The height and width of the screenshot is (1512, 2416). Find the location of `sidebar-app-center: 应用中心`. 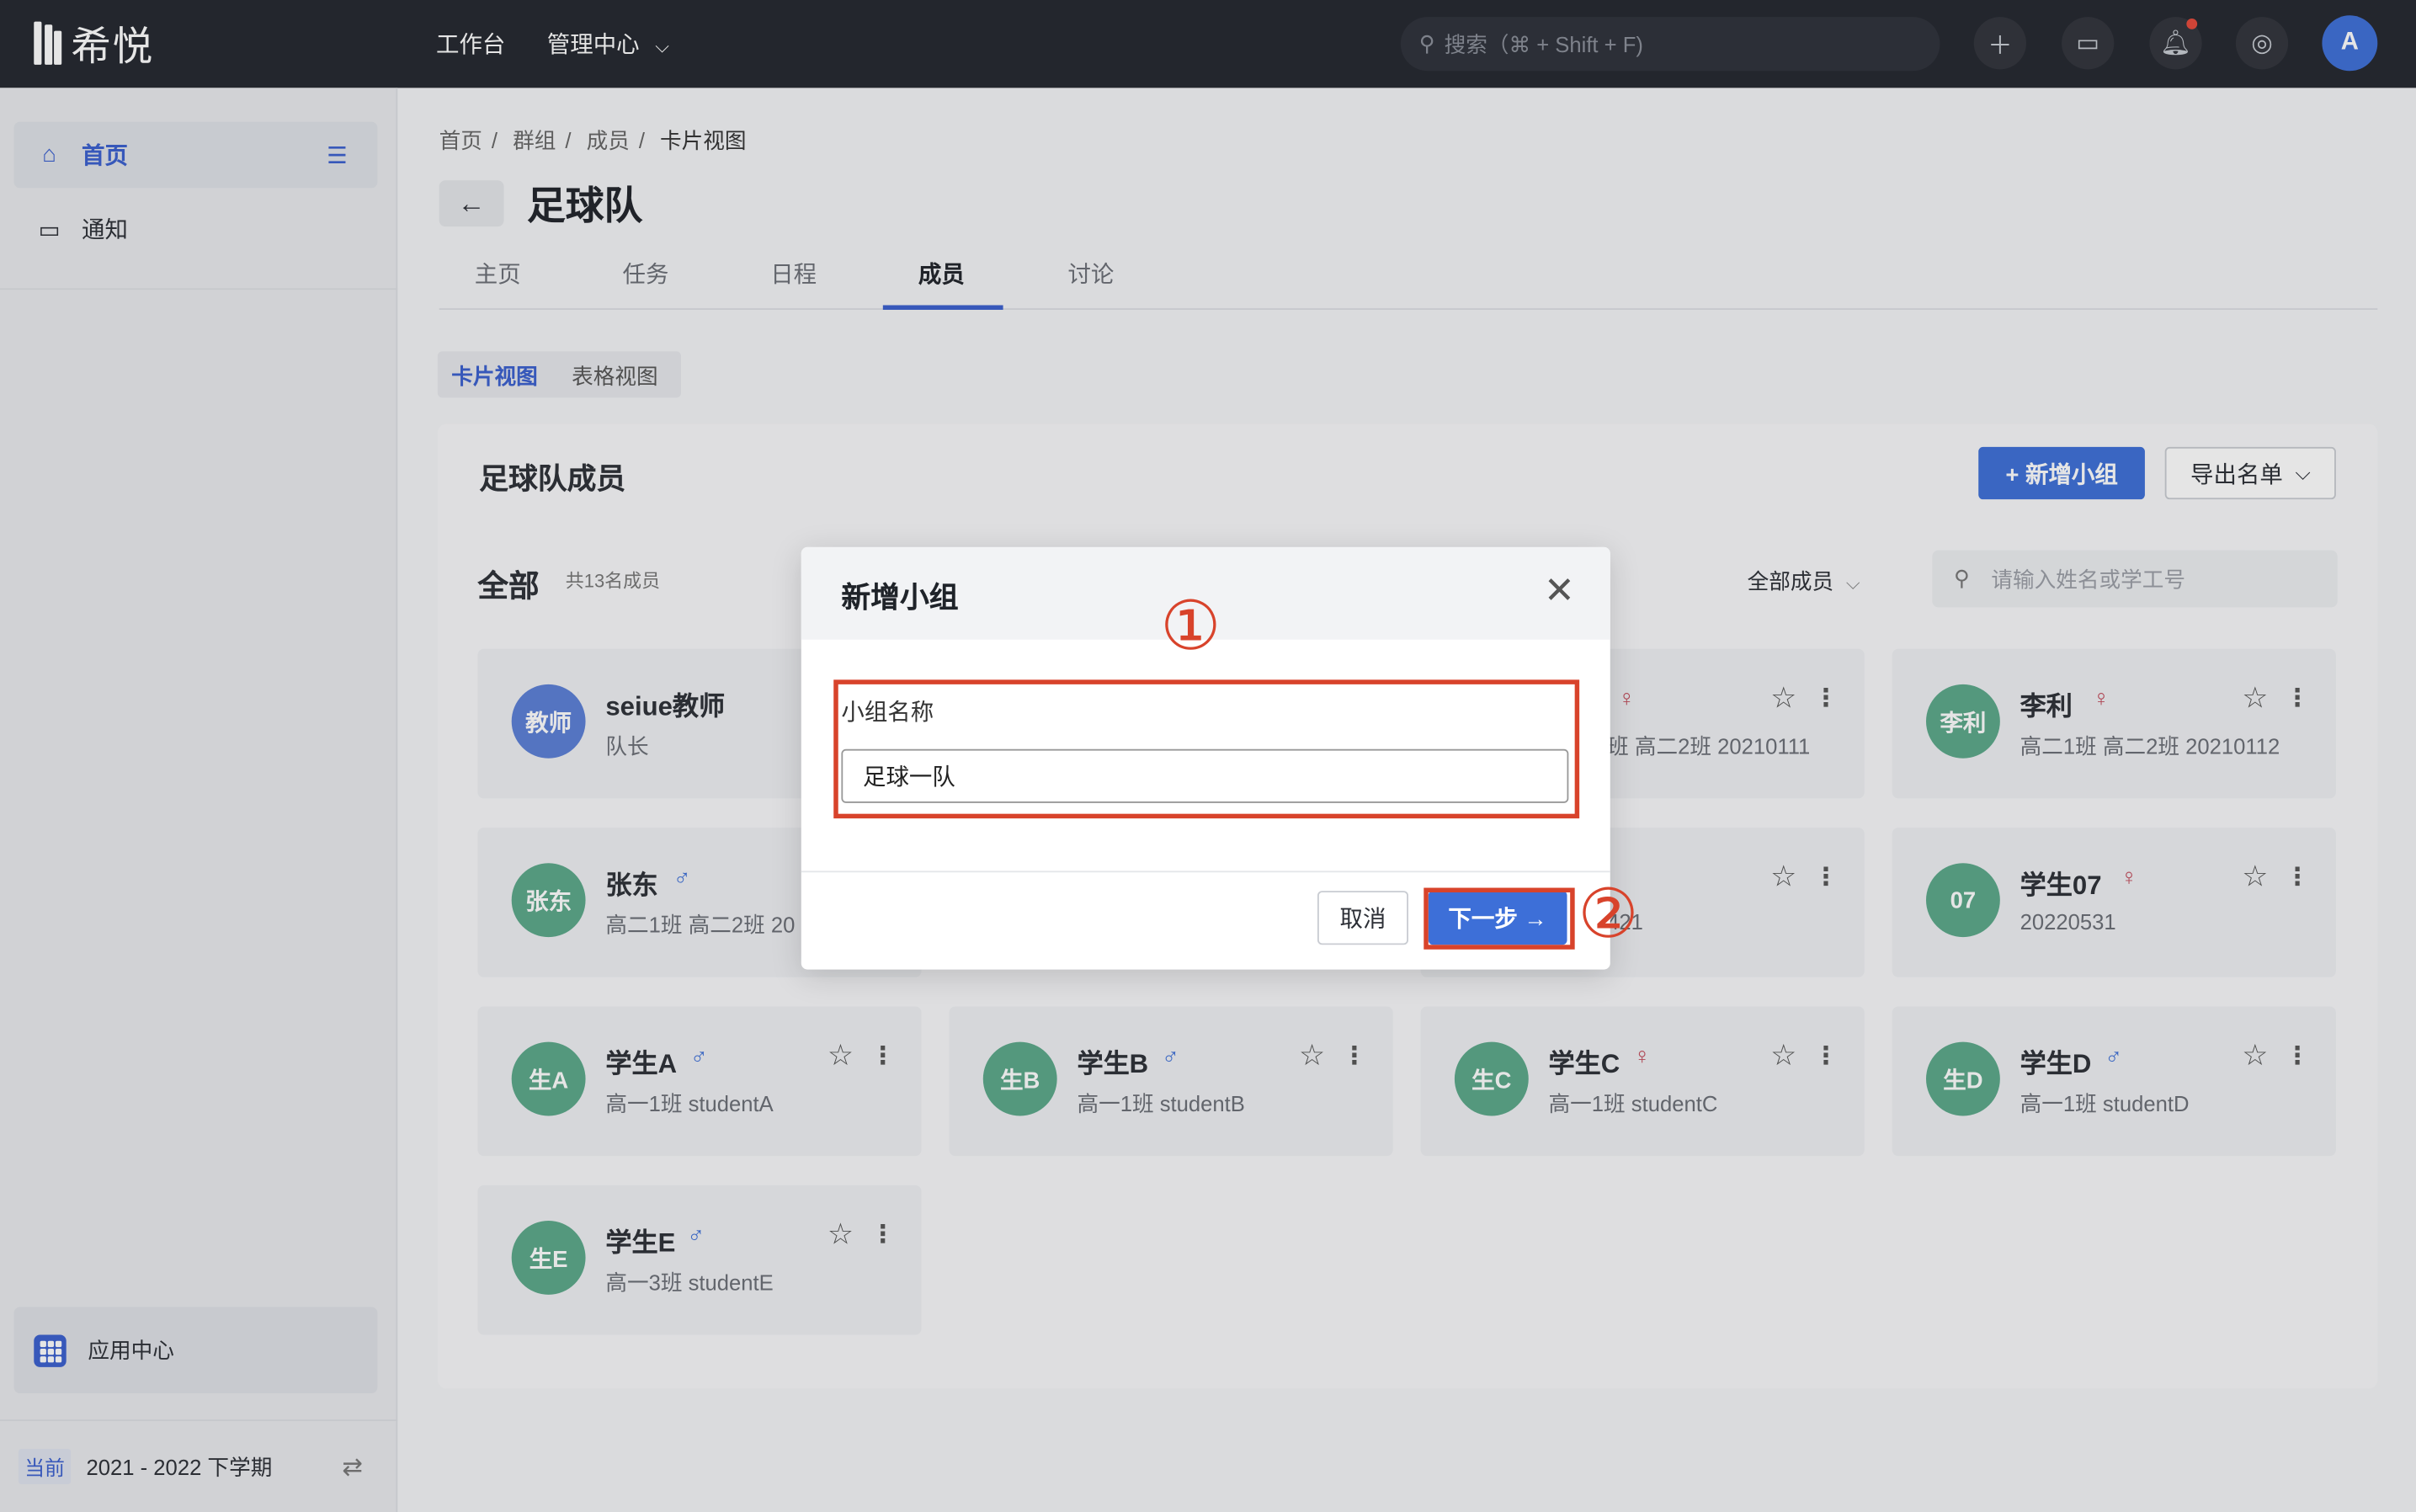

sidebar-app-center: 应用中心 is located at coordinates (195, 1351).